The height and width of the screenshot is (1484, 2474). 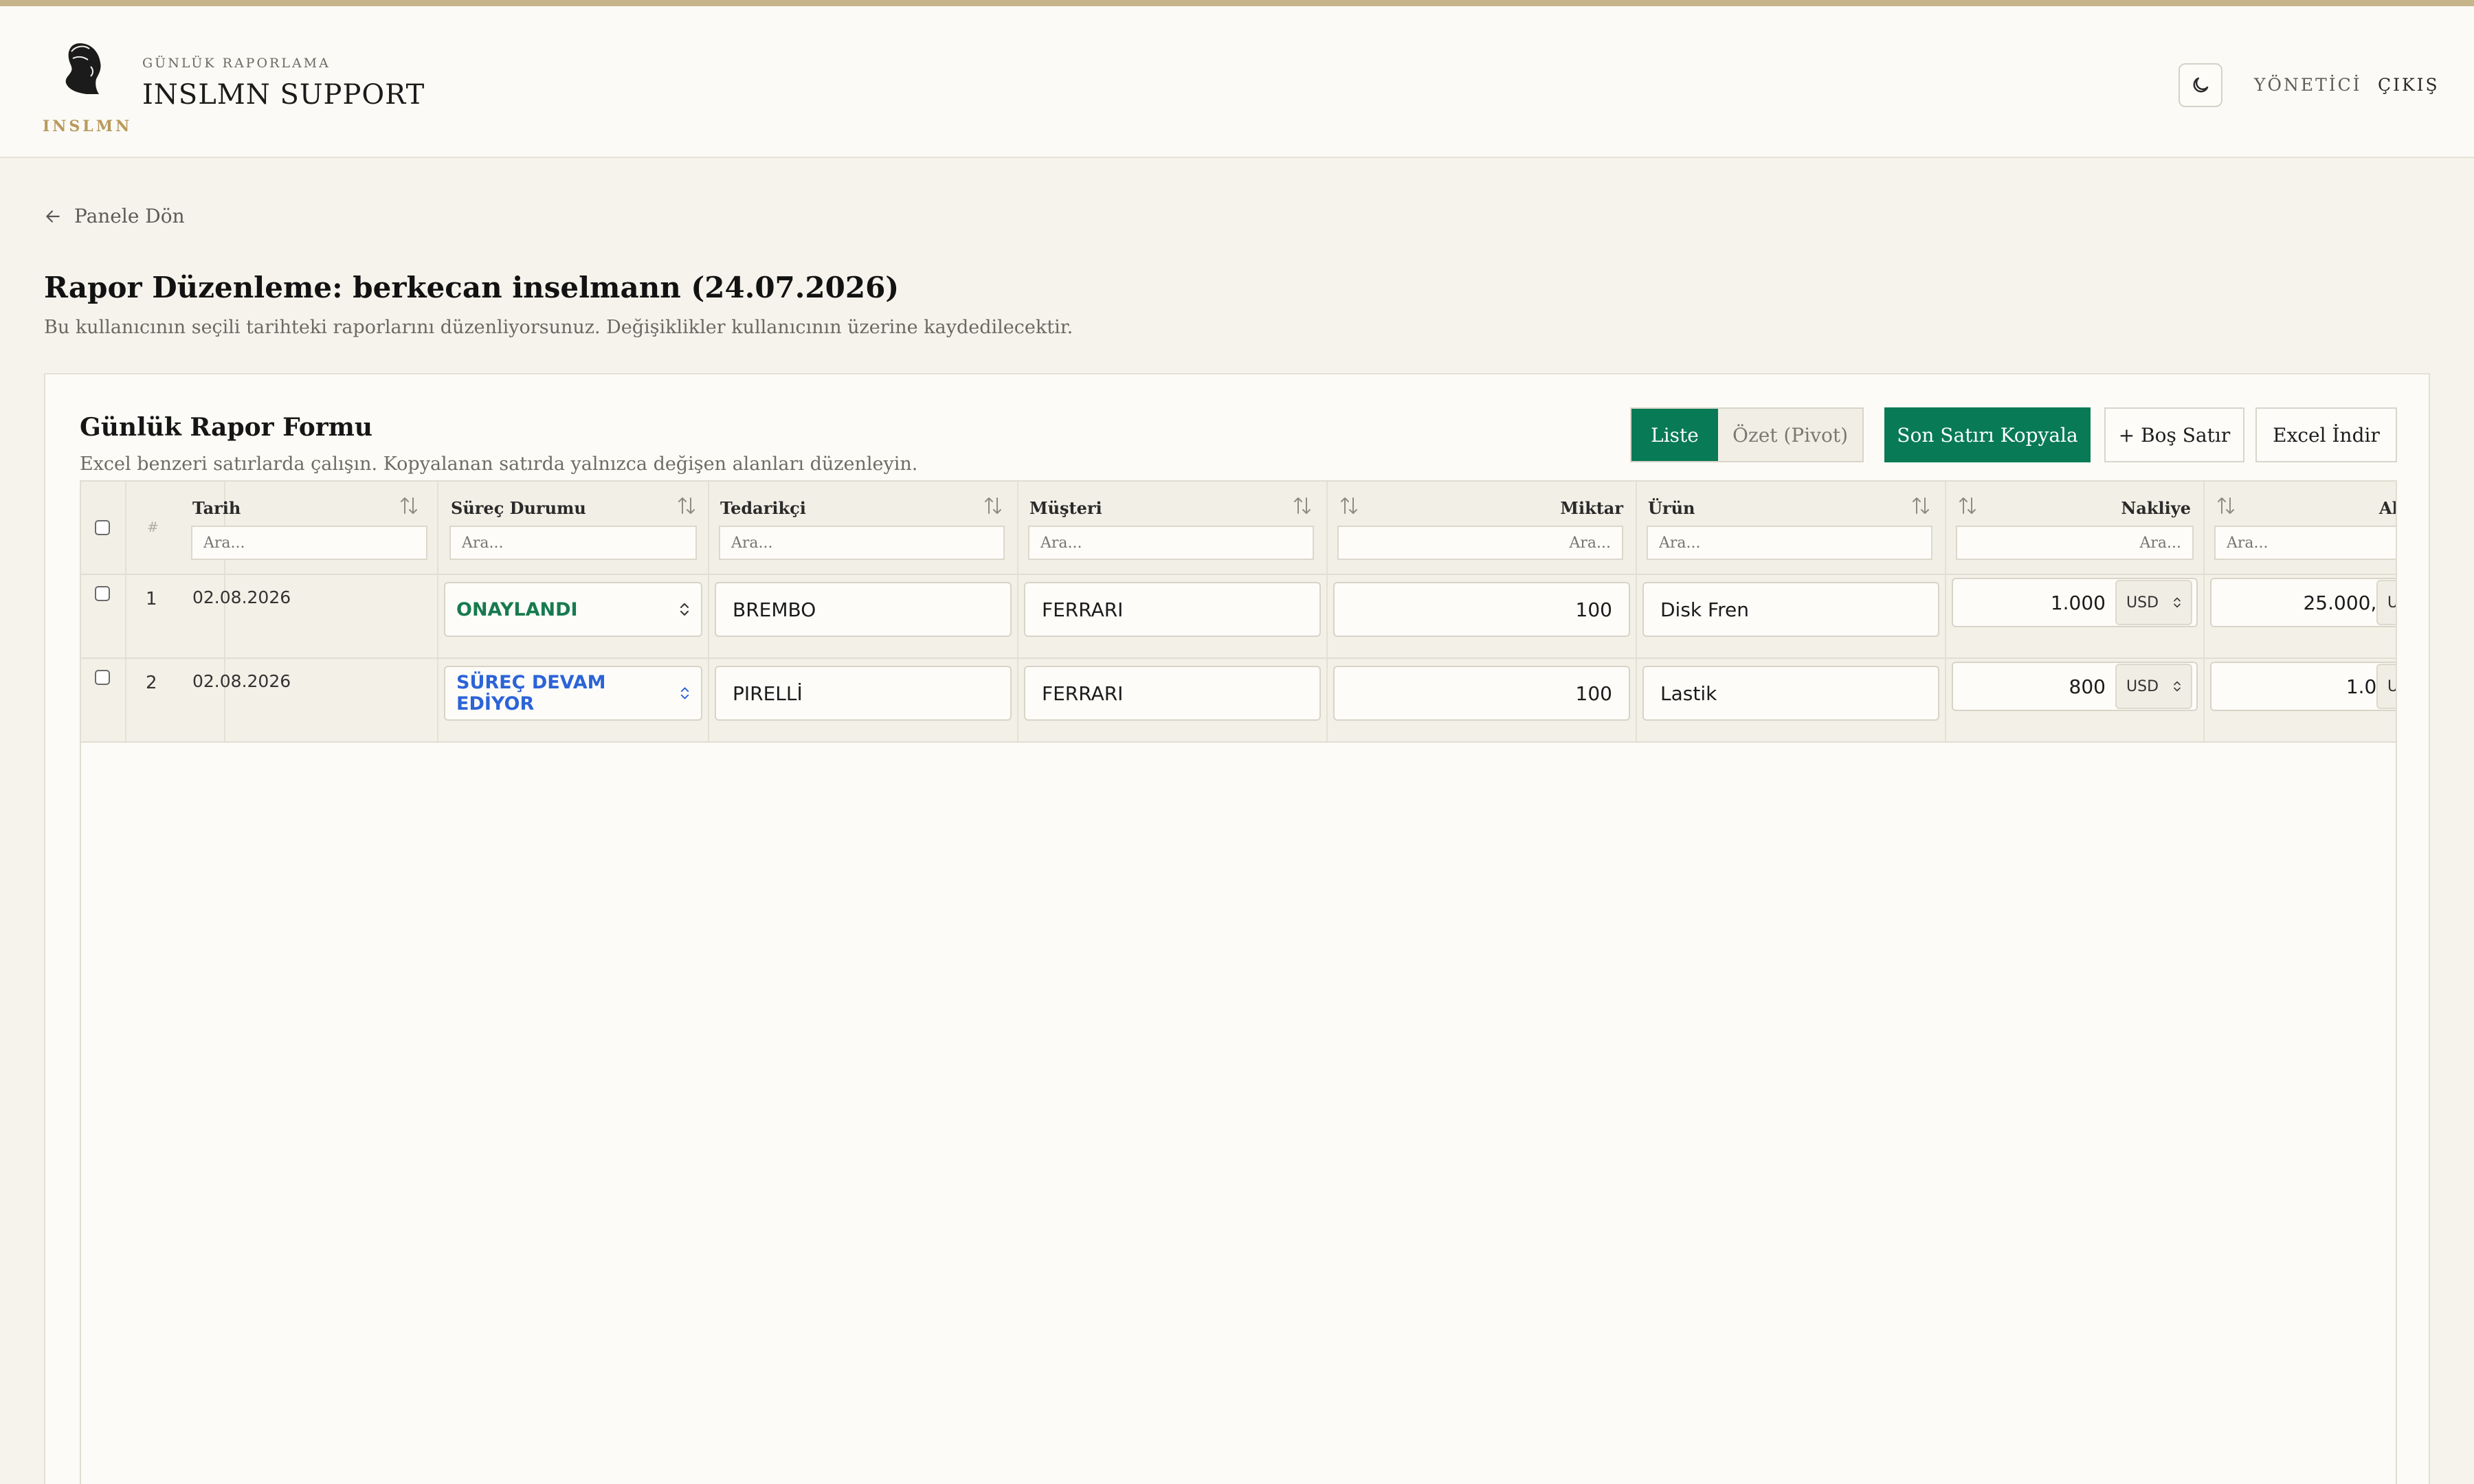 I want to click on status-select: SÜREÇ DEVAM EDİYOR, so click(x=573, y=693).